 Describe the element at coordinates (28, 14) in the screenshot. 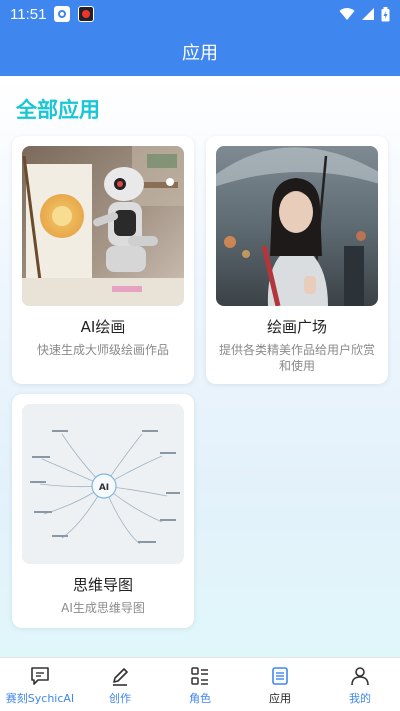

I see `status-time: 11:51` at that location.